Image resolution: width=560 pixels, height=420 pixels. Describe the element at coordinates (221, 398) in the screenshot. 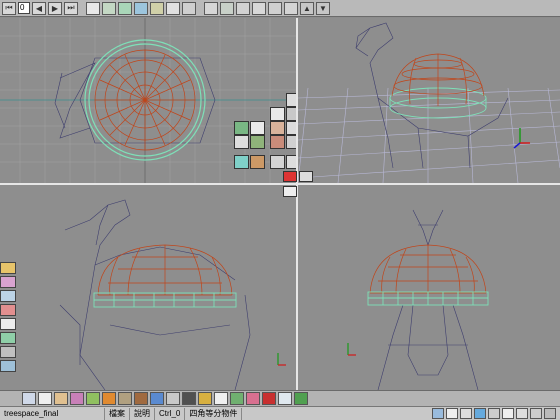

I see `shelf-light-icon` at that location.